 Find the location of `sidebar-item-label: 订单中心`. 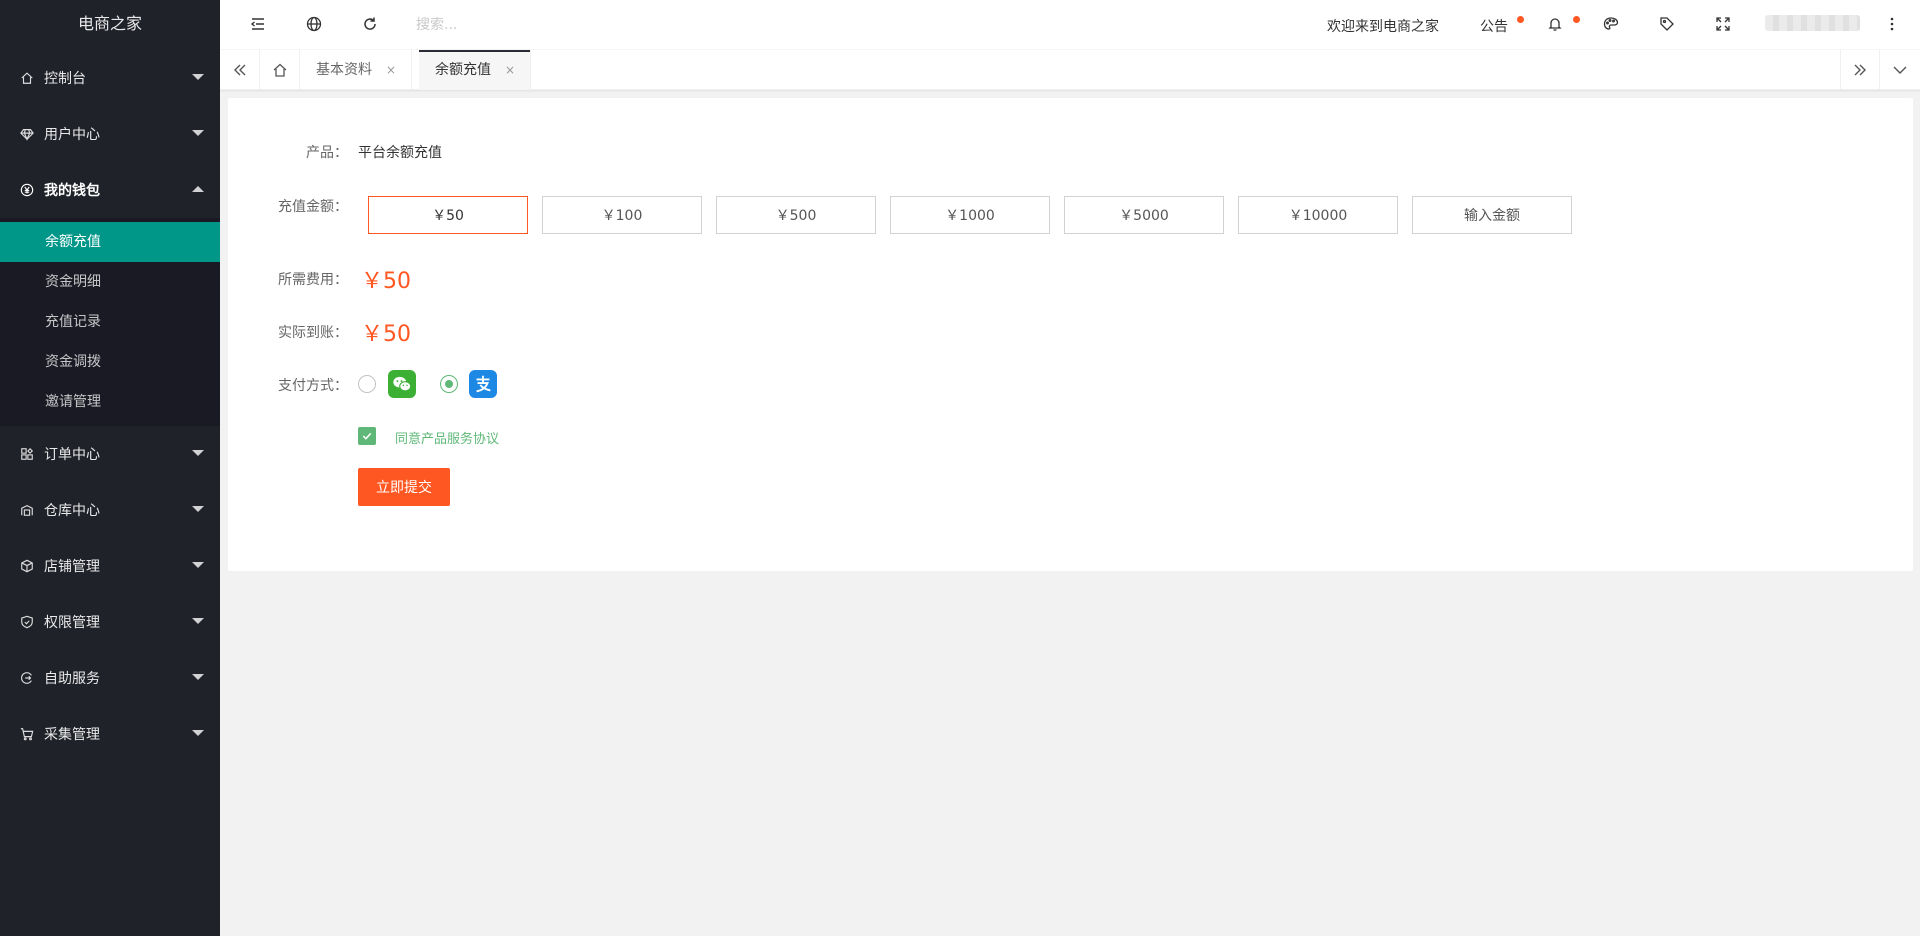

sidebar-item-label: 订单中心 is located at coordinates (72, 455).